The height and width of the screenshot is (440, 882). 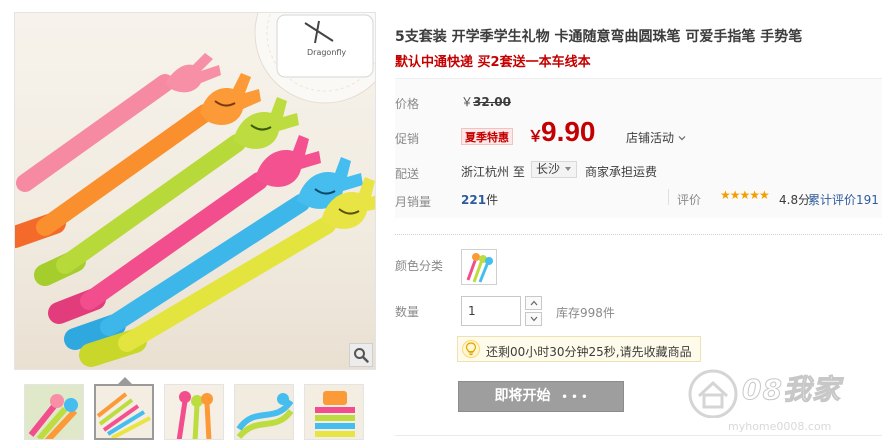 I want to click on chevron-up-icon, so click(x=533, y=303).